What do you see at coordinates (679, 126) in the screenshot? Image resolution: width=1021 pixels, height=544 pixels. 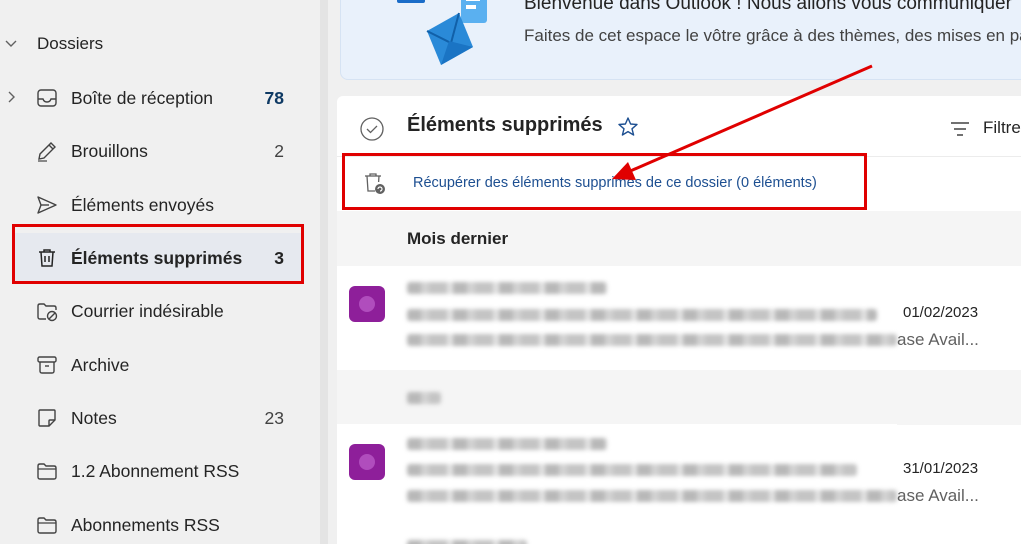 I see `message-list-header: Éléments supprimés Filtre` at bounding box center [679, 126].